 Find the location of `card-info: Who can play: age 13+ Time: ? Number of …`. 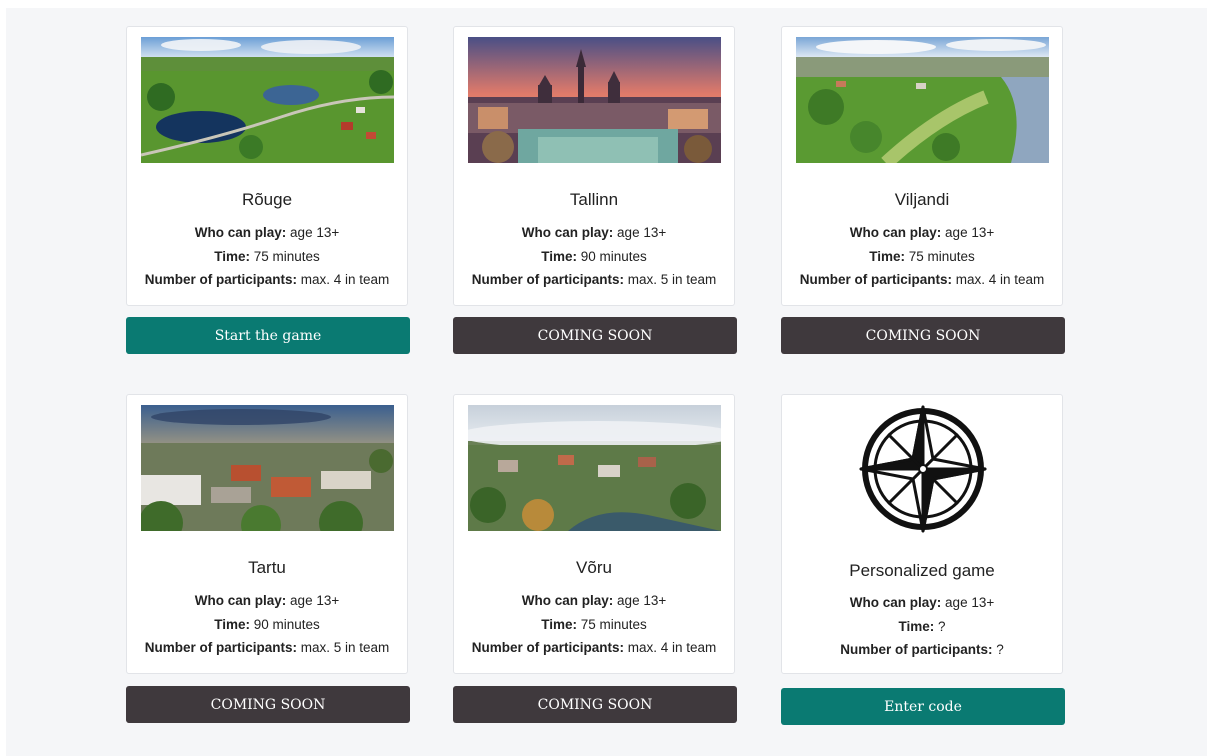

card-info: Who can play: age 13+ Time: ? Number of … is located at coordinates (922, 626).